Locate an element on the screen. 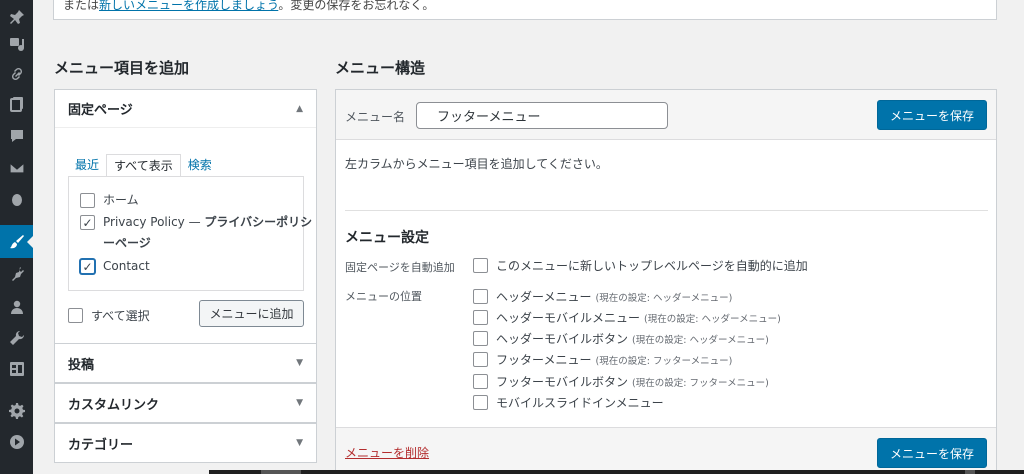 This screenshot has height=474, width=1024. location-option: ヘッダーモバイルメニュー (現在の設定: ヘッダーメニュー) is located at coordinates (627, 317).